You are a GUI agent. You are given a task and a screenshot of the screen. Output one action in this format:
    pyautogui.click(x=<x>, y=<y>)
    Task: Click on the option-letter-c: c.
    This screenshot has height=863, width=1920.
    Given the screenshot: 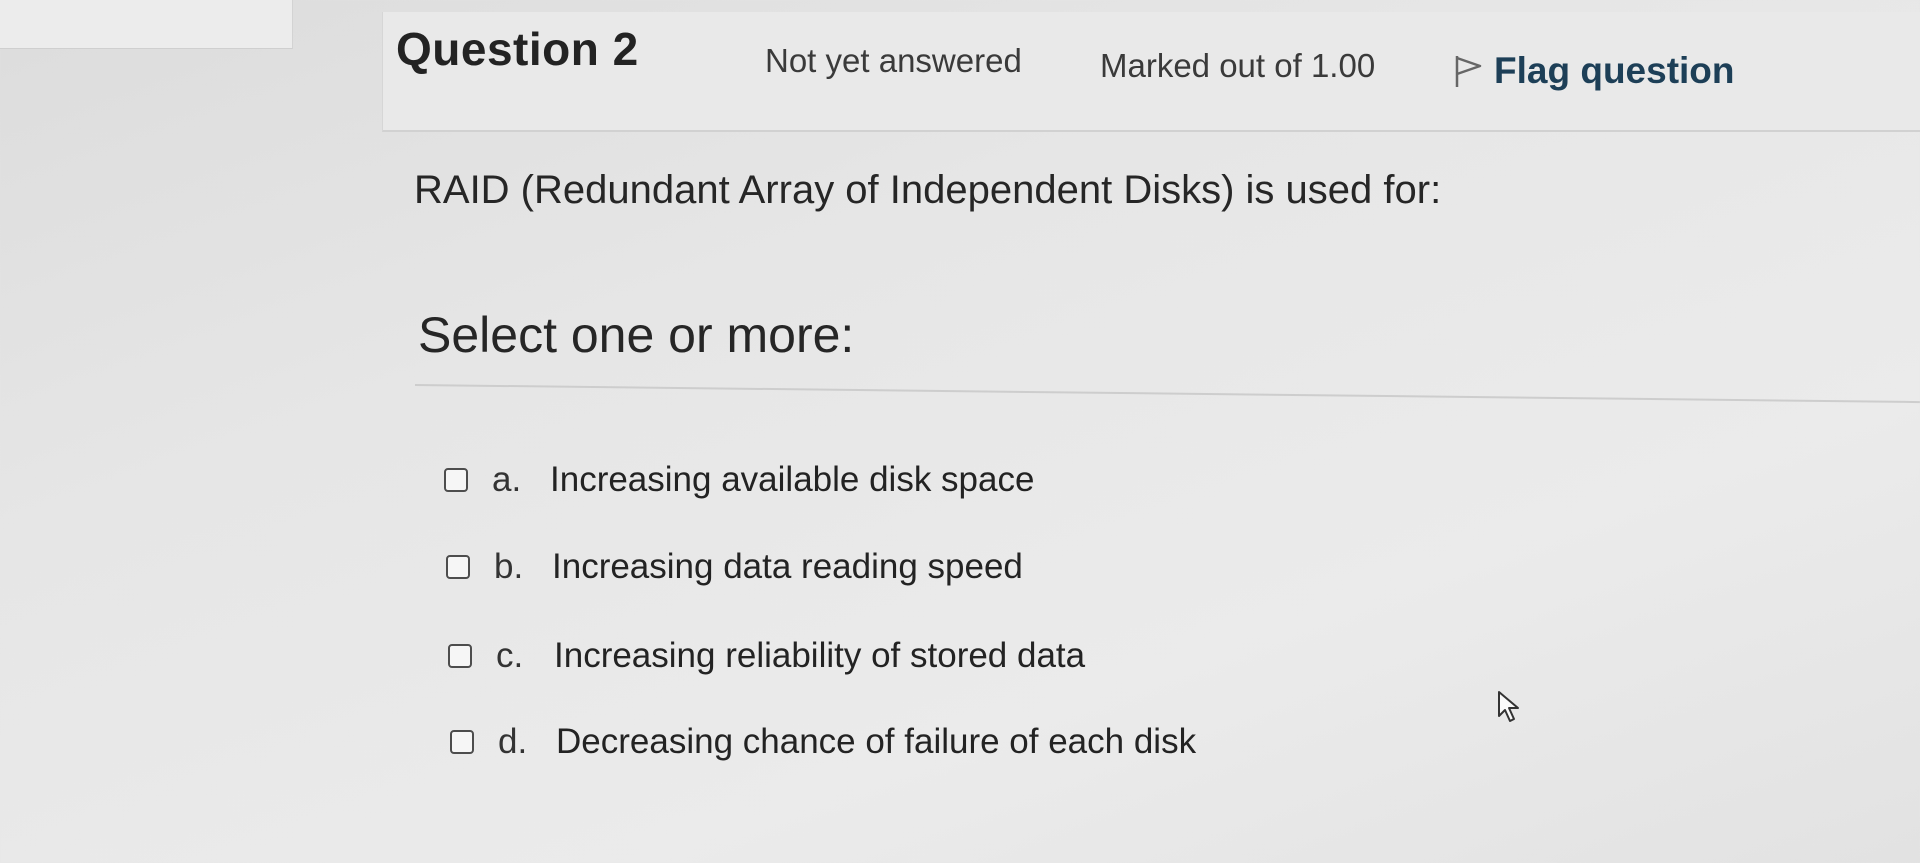 What is the action you would take?
    pyautogui.click(x=510, y=655)
    